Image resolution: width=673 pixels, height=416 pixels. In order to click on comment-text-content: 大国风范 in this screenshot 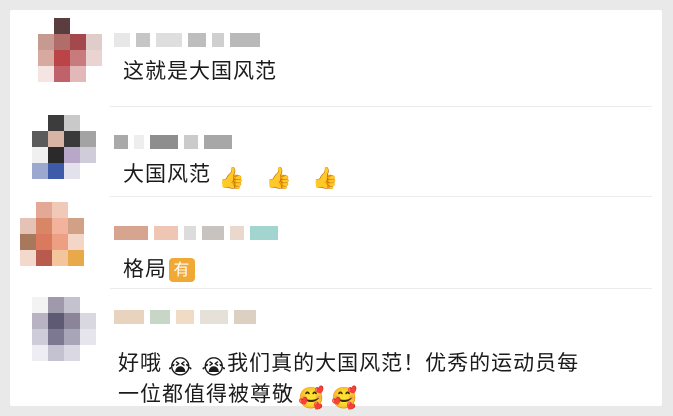, I will do `click(167, 174)`.